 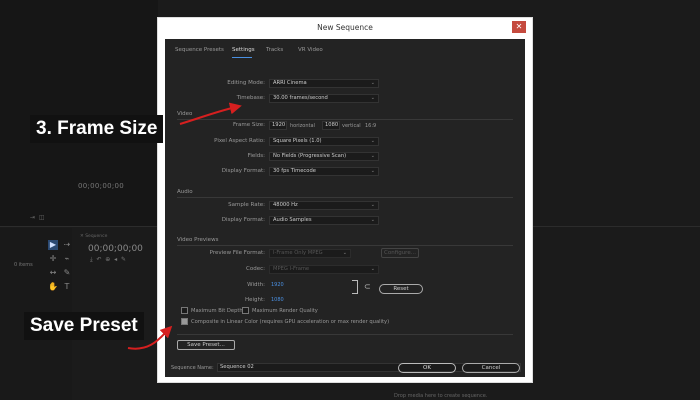 I want to click on arrow-to-save-preset, so click(x=150, y=337).